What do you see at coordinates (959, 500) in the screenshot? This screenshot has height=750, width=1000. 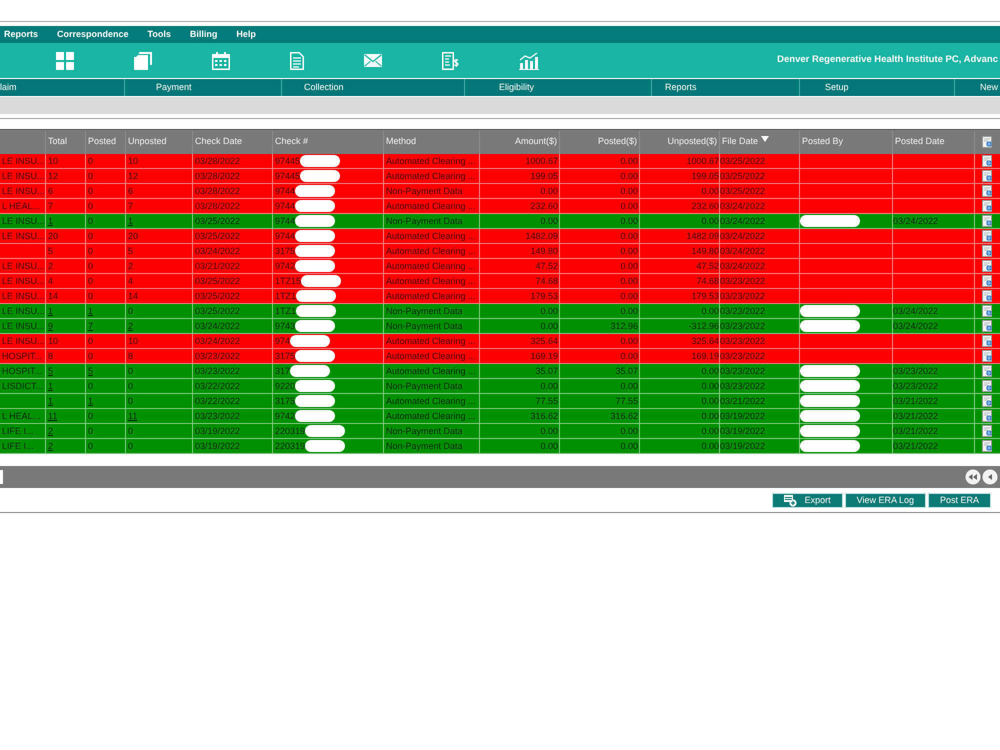 I see `action-button: Post ERA` at bounding box center [959, 500].